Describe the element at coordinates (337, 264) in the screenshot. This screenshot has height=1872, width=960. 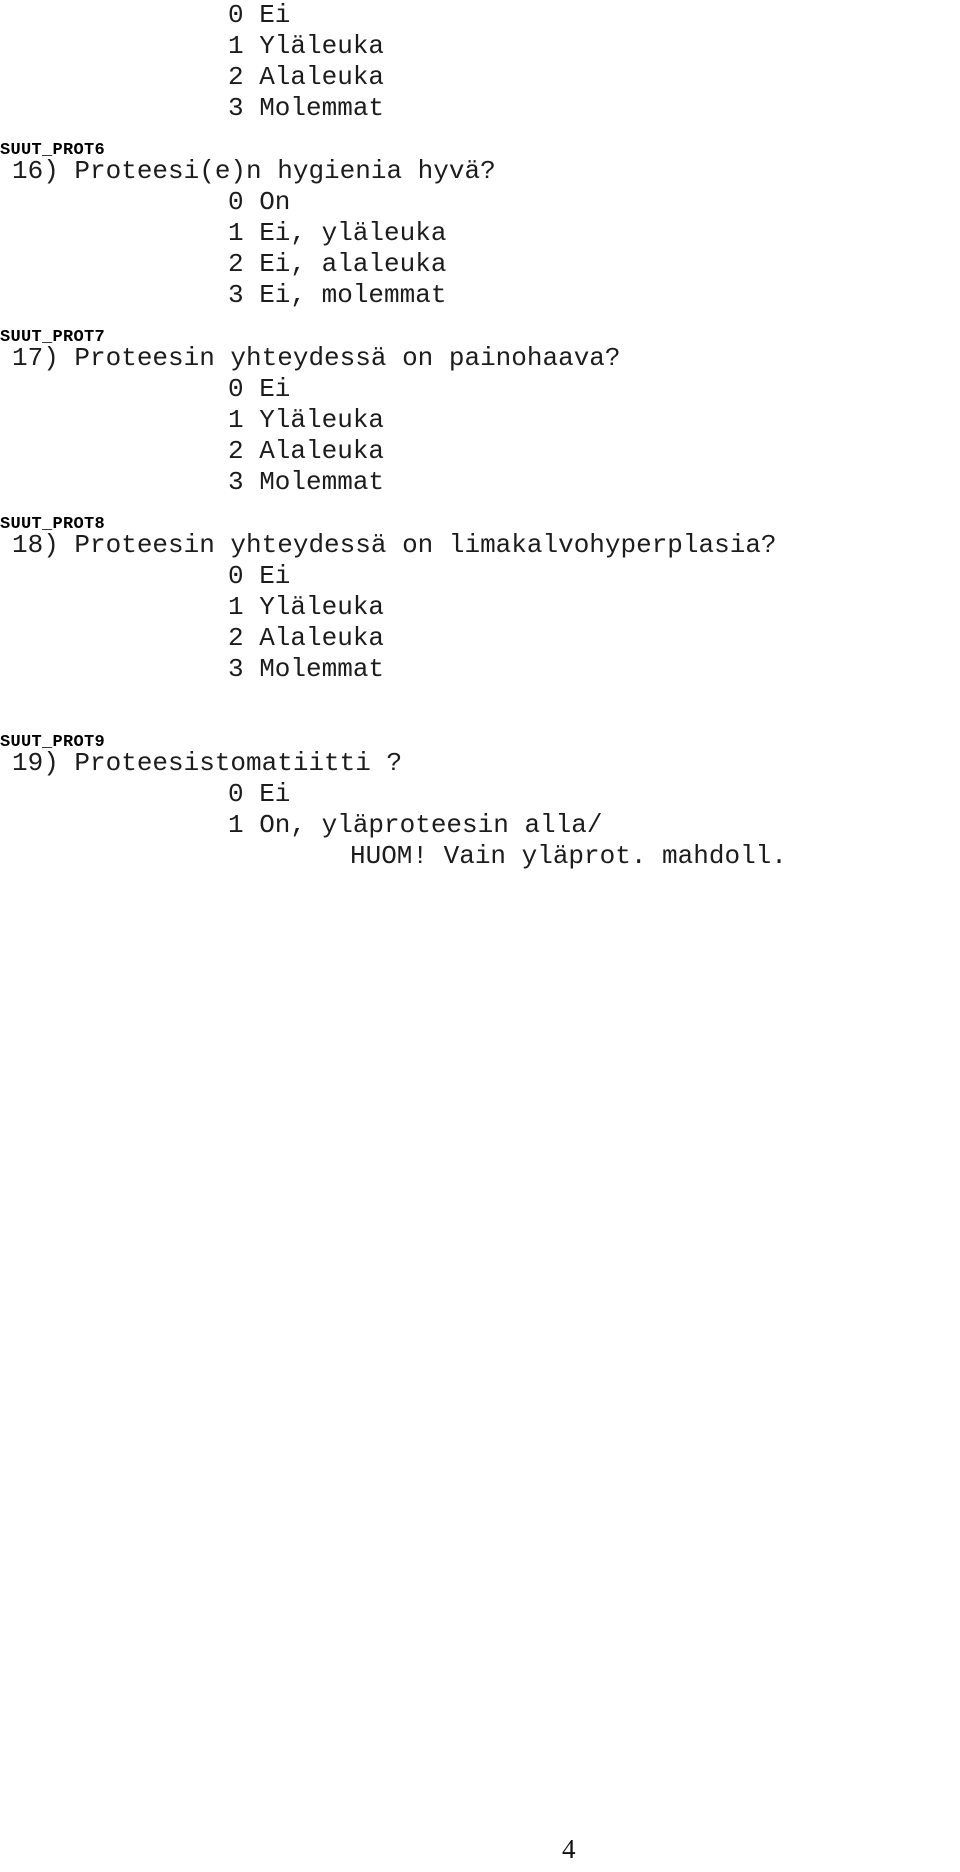
I see `list-item: 2 Ei, alaleuka` at that location.